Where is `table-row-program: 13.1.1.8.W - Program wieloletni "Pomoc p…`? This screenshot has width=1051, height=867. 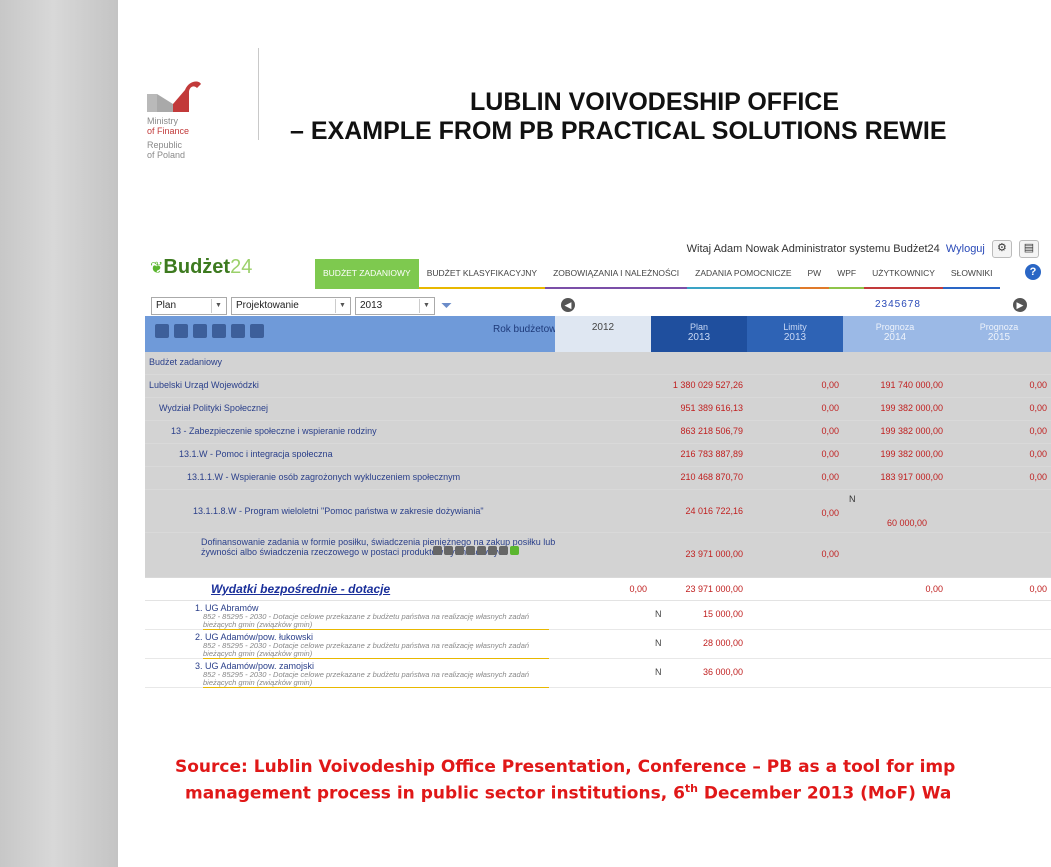
table-row-program: 13.1.1.8.W - Program wieloletni "Pomoc p… is located at coordinates (598, 511).